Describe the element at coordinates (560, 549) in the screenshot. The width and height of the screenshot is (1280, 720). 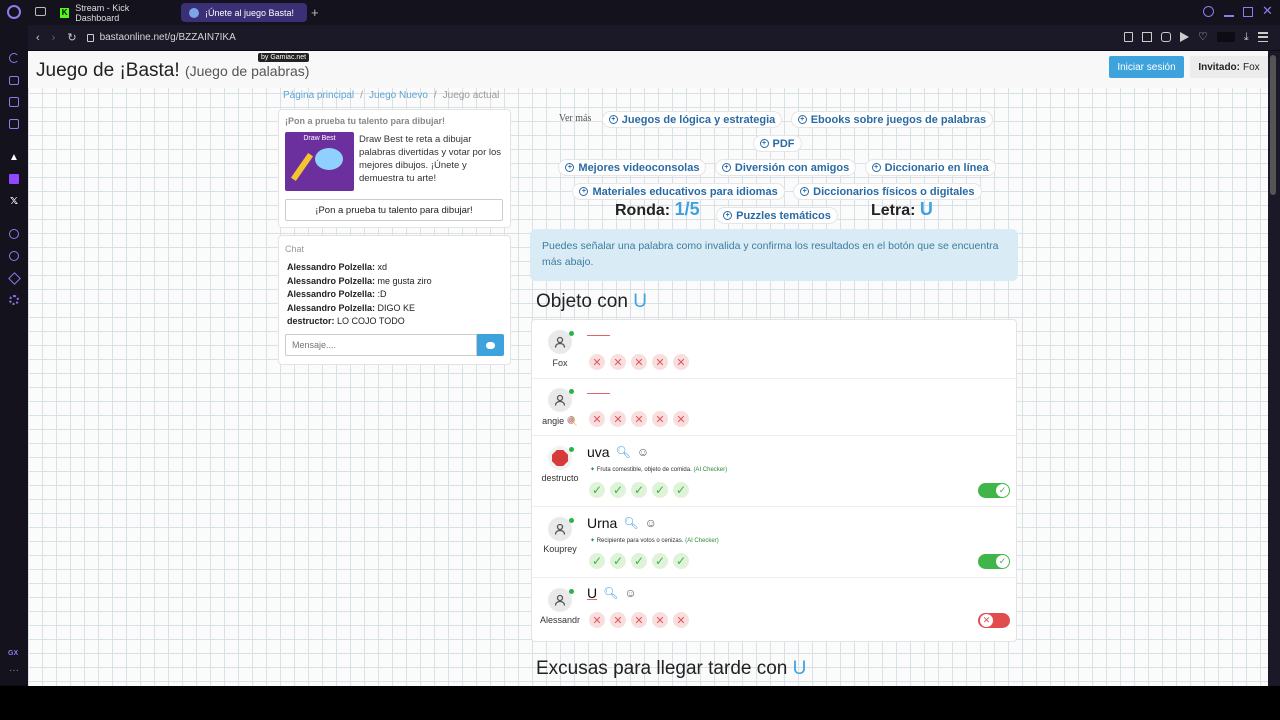
I see `player-name: Kouprey` at that location.